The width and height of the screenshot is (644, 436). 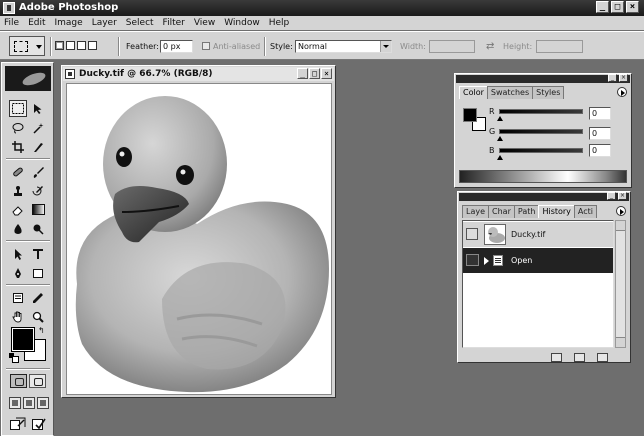 What do you see at coordinates (81, 45) in the screenshot?
I see `subtract-from-selection-button` at bounding box center [81, 45].